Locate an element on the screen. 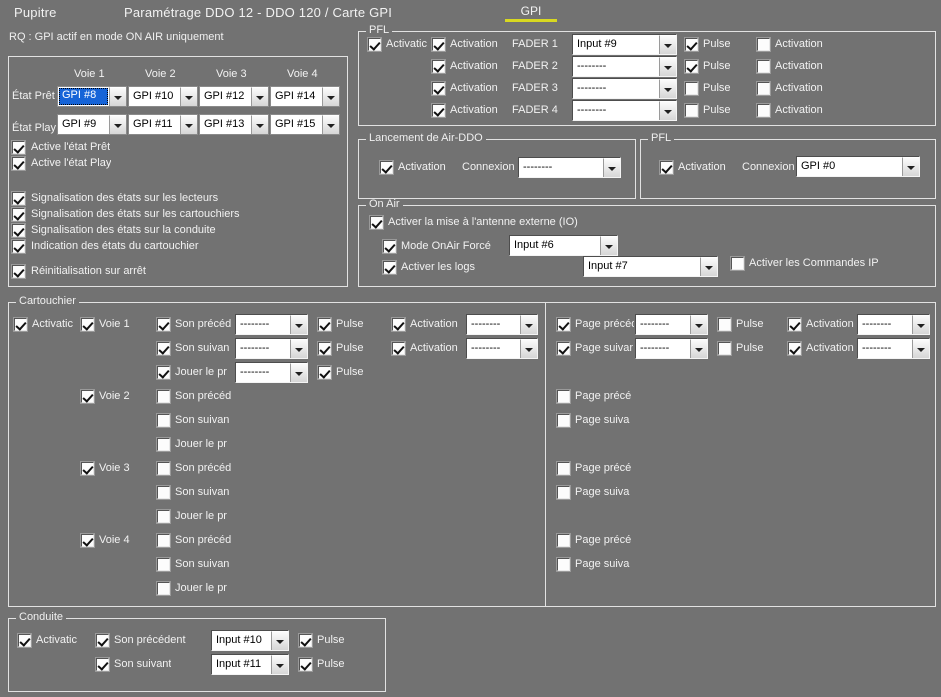 The width and height of the screenshot is (941, 697). checkbox-v4-son-suivant is located at coordinates (163, 564).